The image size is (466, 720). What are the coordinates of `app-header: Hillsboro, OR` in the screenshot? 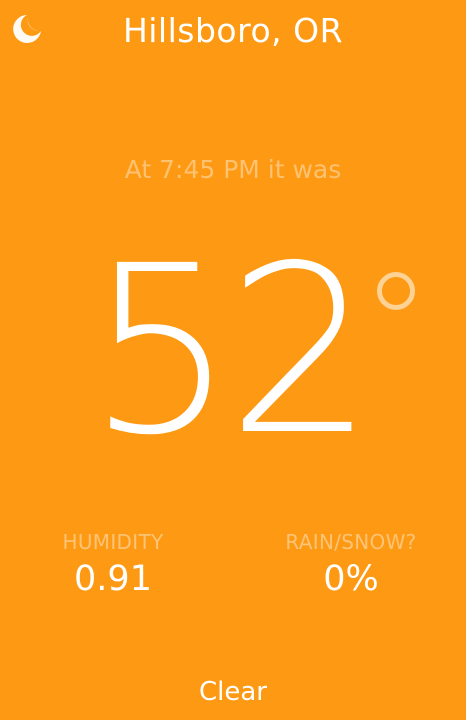 It's located at (233, 32).